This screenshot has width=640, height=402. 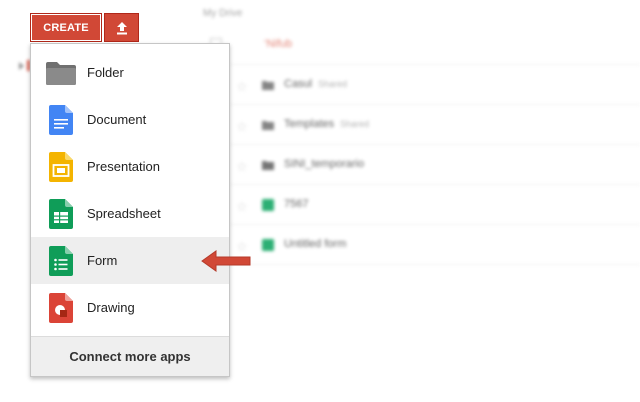 What do you see at coordinates (425, 45) in the screenshot?
I see `file-row: ‘Nifub` at bounding box center [425, 45].